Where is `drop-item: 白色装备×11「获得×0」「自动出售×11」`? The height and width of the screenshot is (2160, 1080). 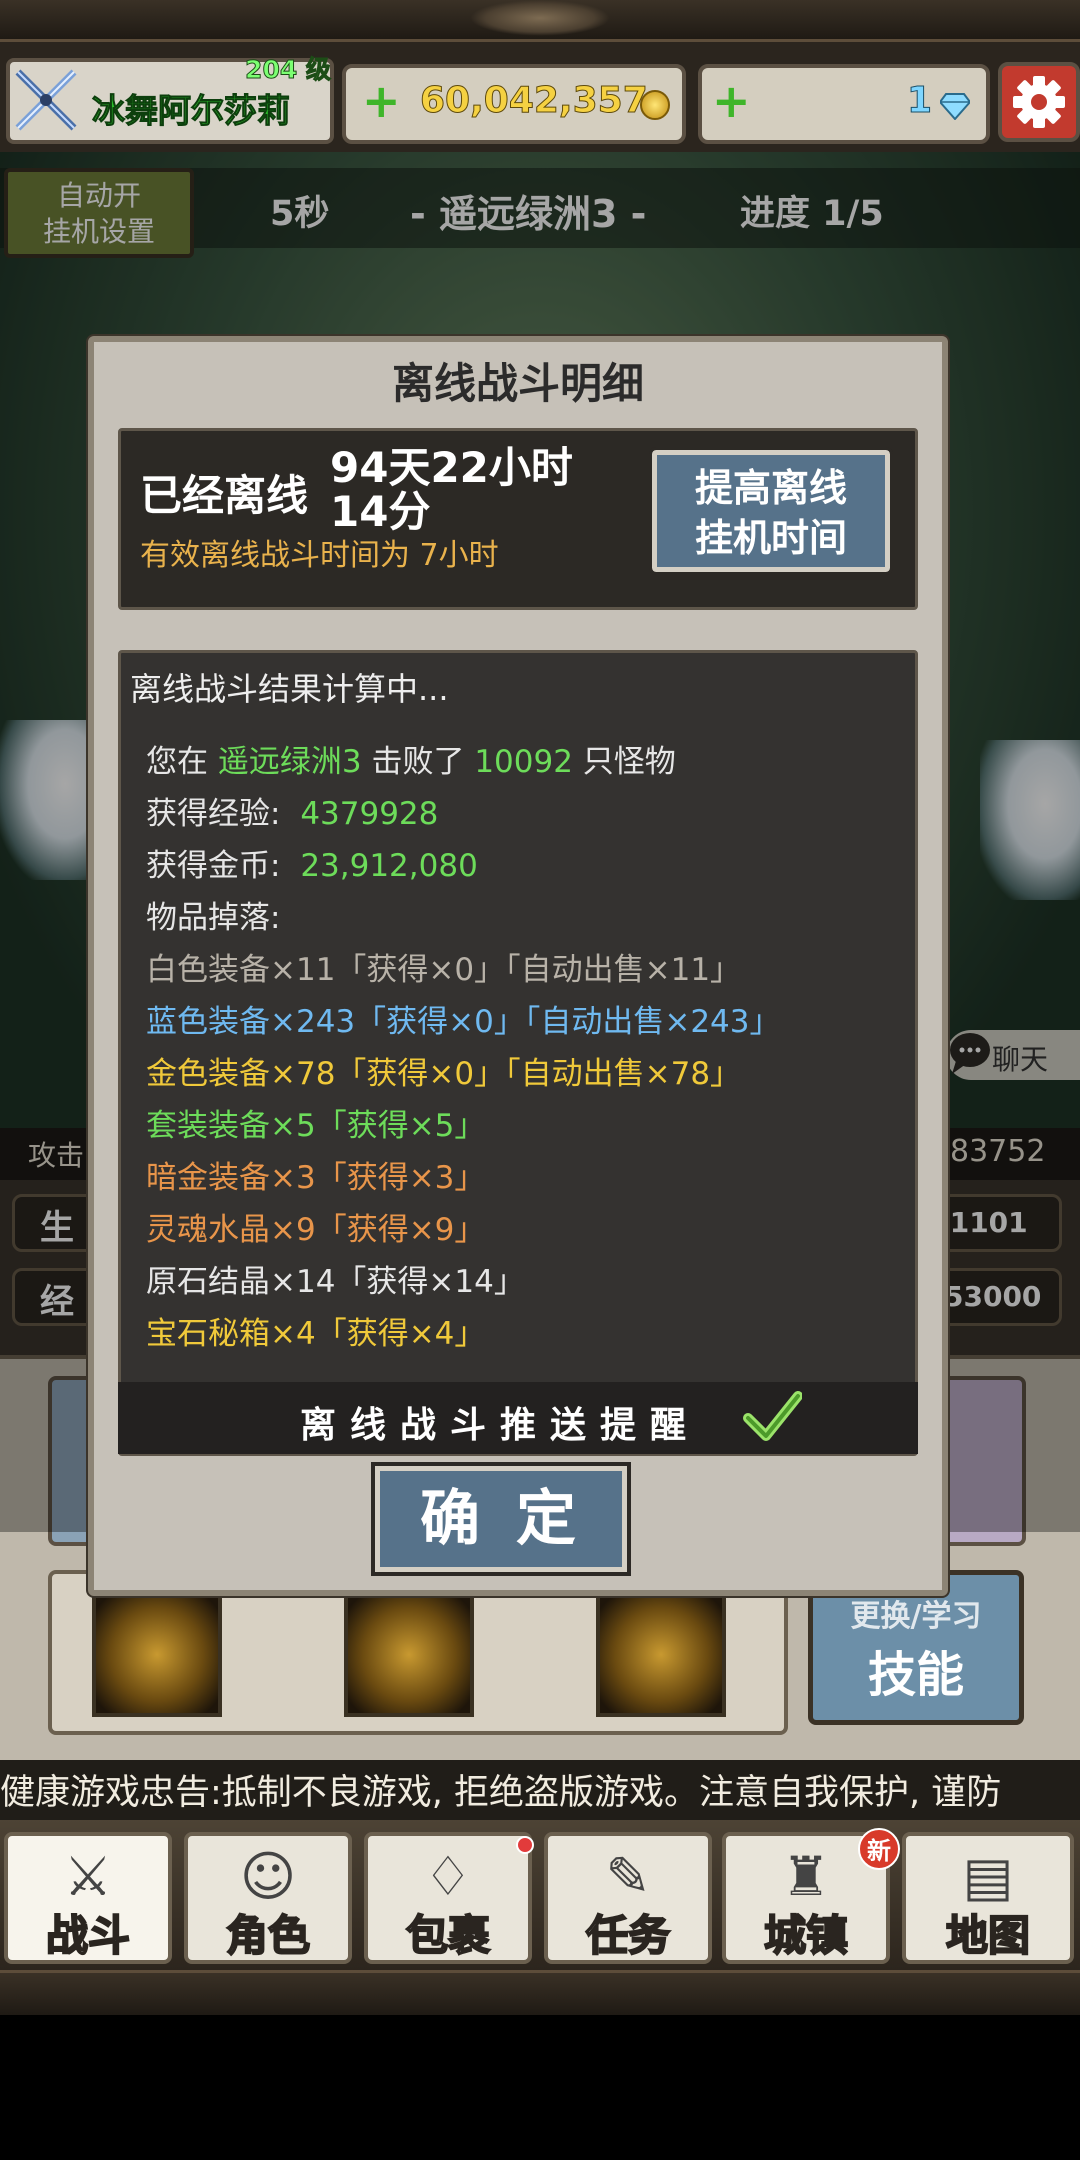
drop-item: 白色装备×11「获得×0」「自动出售×11」 is located at coordinates (444, 970).